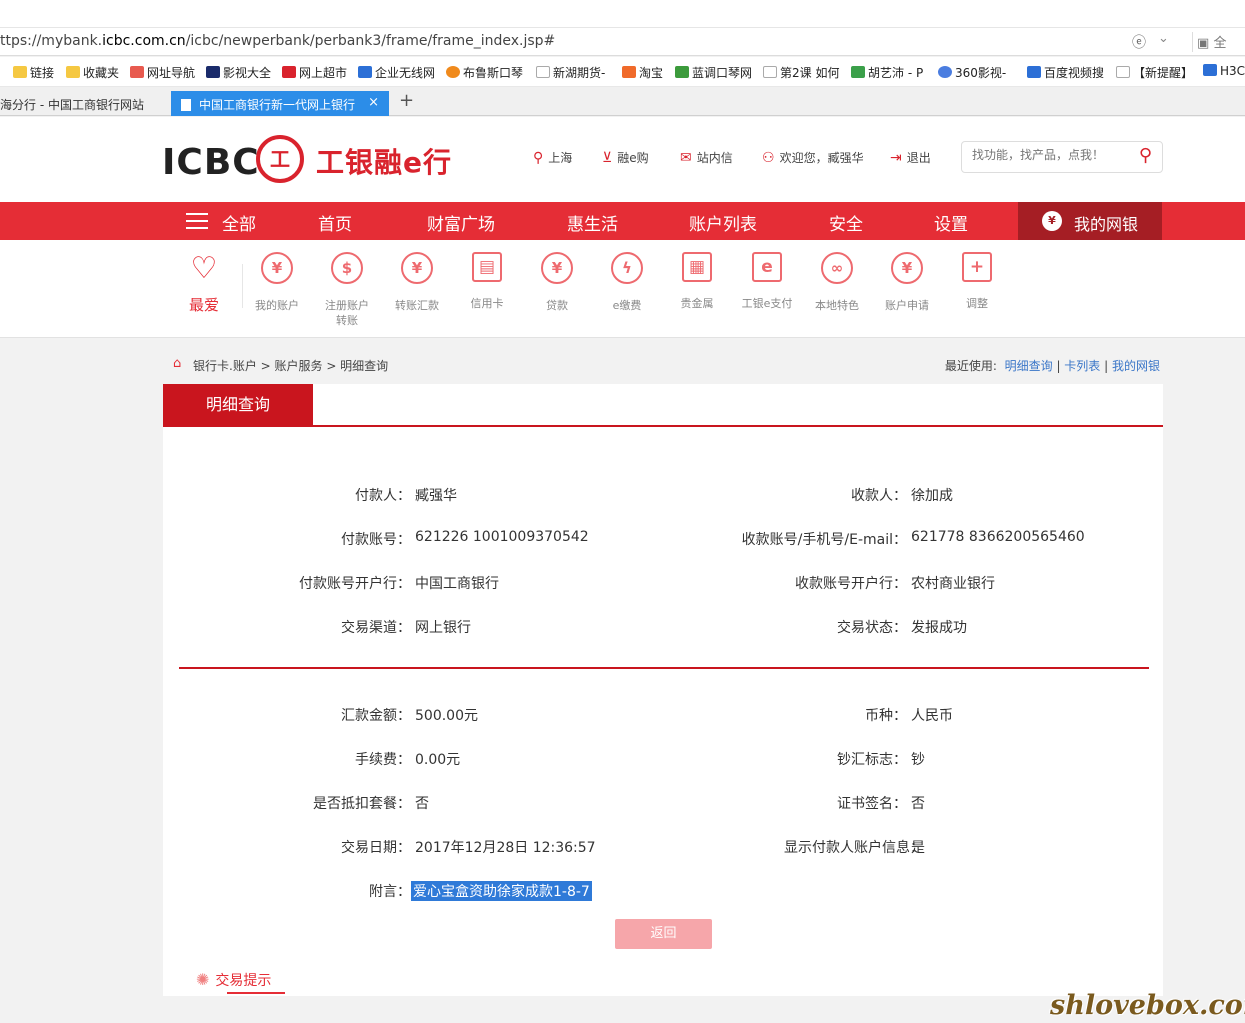  Describe the element at coordinates (1136, 366) in the screenshot. I see `recent-link-mybank: 我的网银` at that location.